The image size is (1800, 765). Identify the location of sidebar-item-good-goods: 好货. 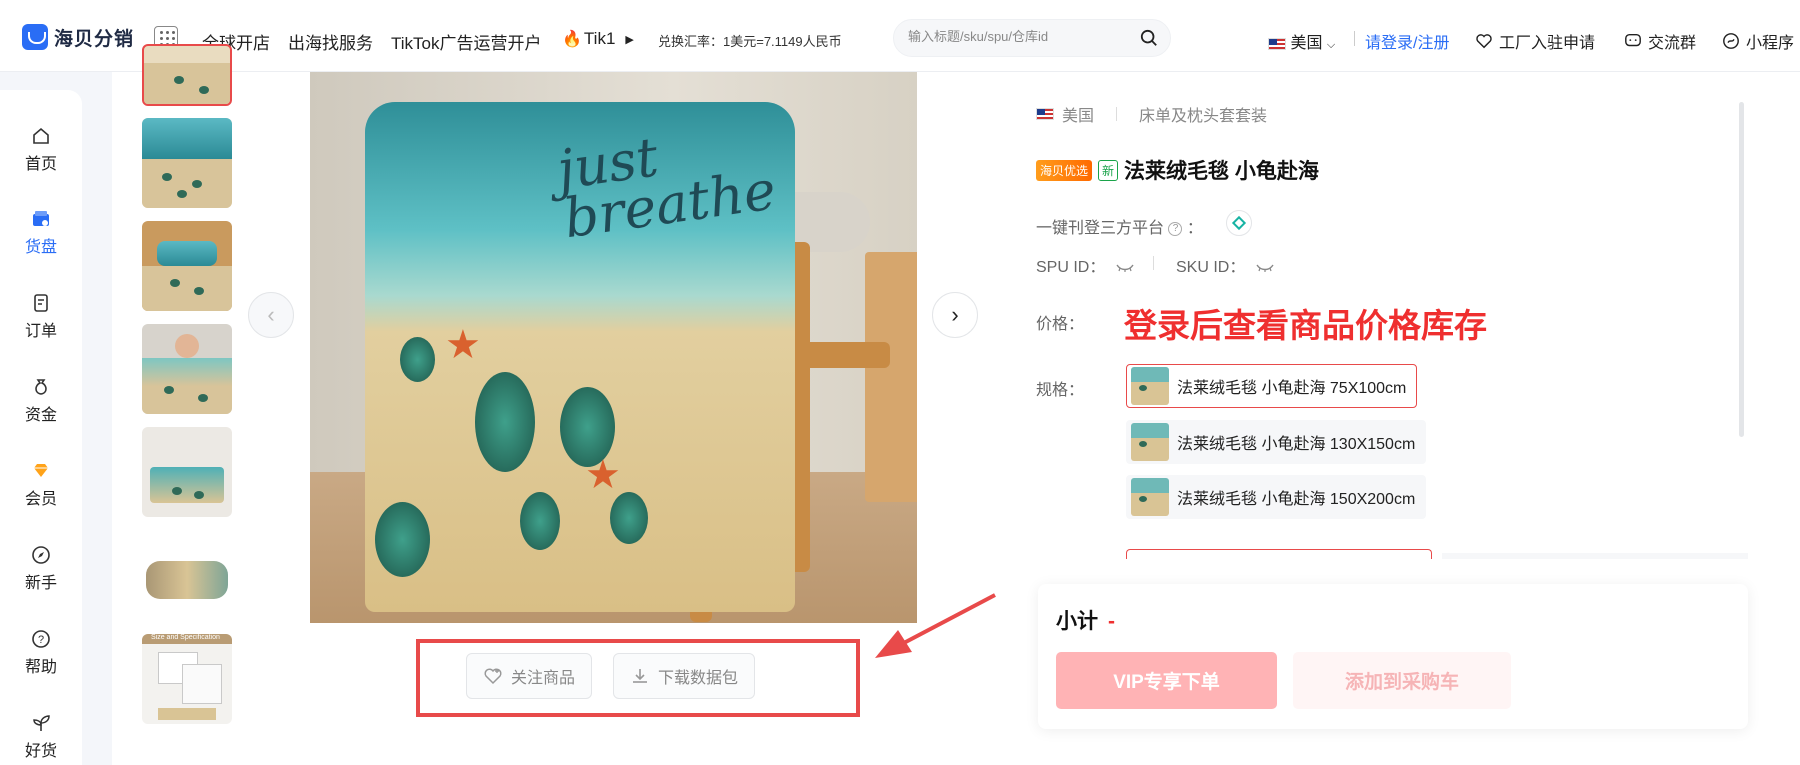
(41, 736).